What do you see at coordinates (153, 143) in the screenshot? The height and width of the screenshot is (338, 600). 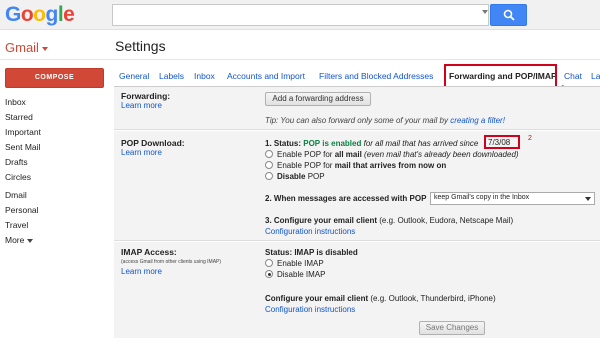 I see `pop-download-label: POP Download:` at bounding box center [153, 143].